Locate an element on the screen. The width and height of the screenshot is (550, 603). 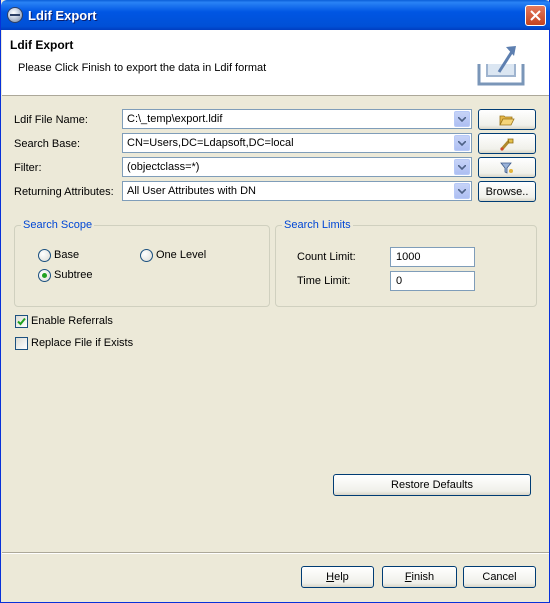
export-icon is located at coordinates (501, 66).